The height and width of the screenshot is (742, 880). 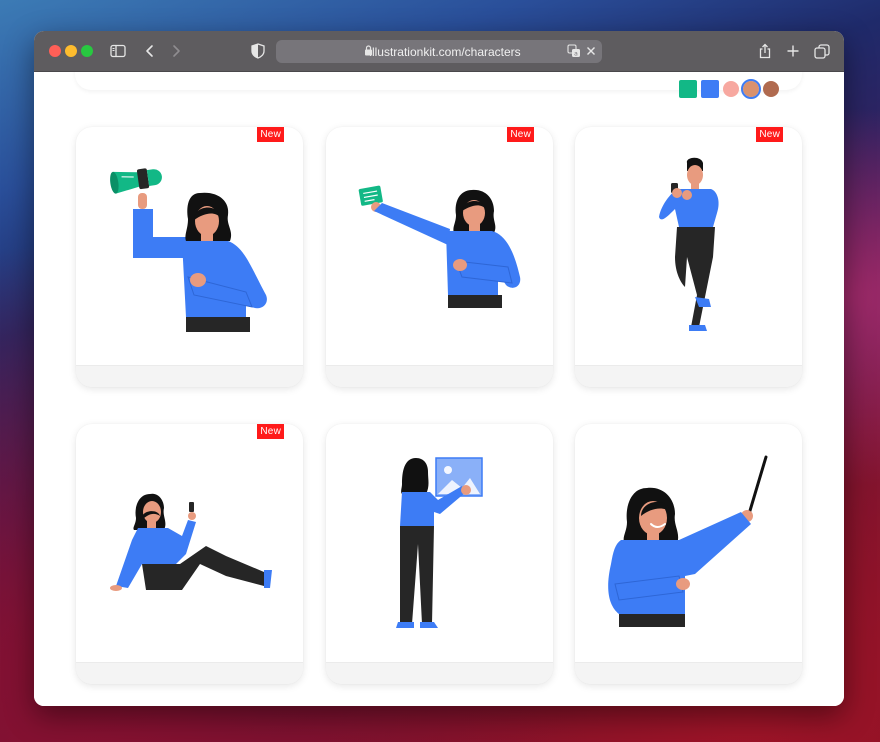 I want to click on swatch-blue, so click(x=710, y=89).